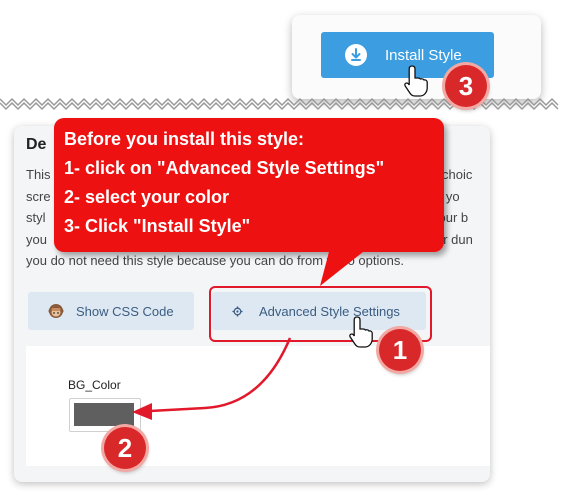 This screenshot has width=563, height=498. What do you see at coordinates (147, 197) in the screenshot?
I see `callout-line: 2- select your color` at bounding box center [147, 197].